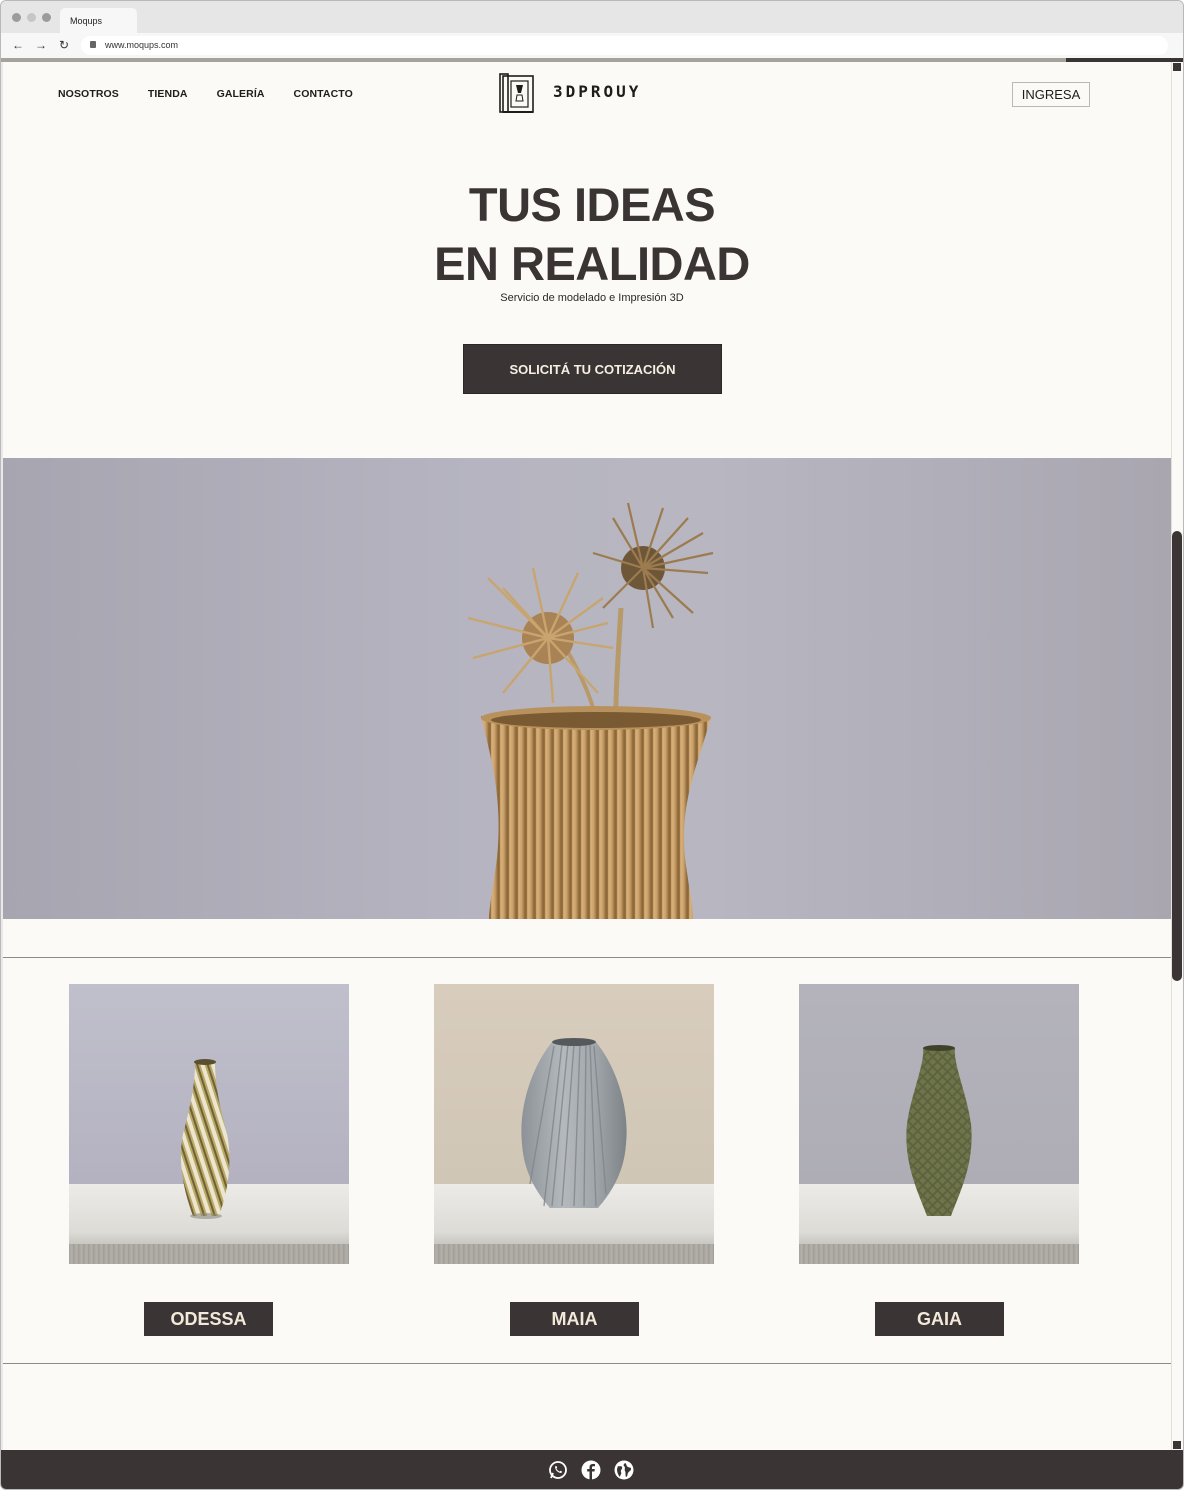 This screenshot has height=1490, width=1184. I want to click on page-footer, so click(592, 1469).